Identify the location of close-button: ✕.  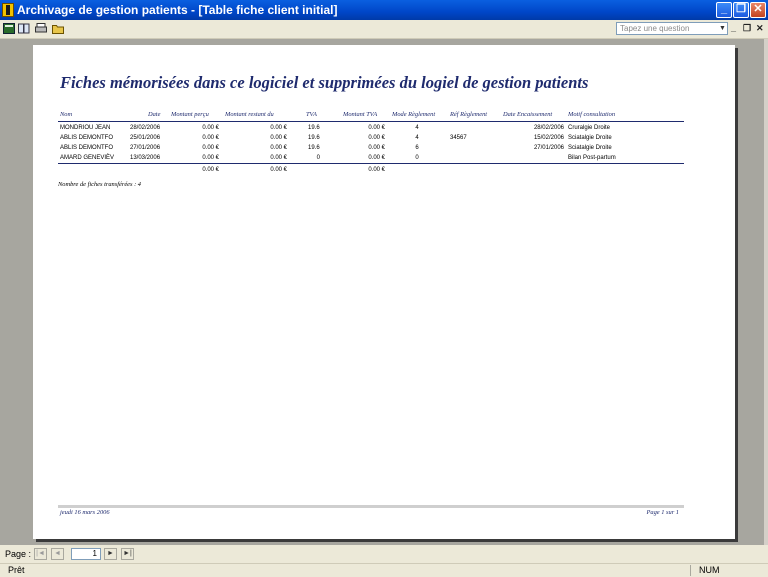
(758, 10).